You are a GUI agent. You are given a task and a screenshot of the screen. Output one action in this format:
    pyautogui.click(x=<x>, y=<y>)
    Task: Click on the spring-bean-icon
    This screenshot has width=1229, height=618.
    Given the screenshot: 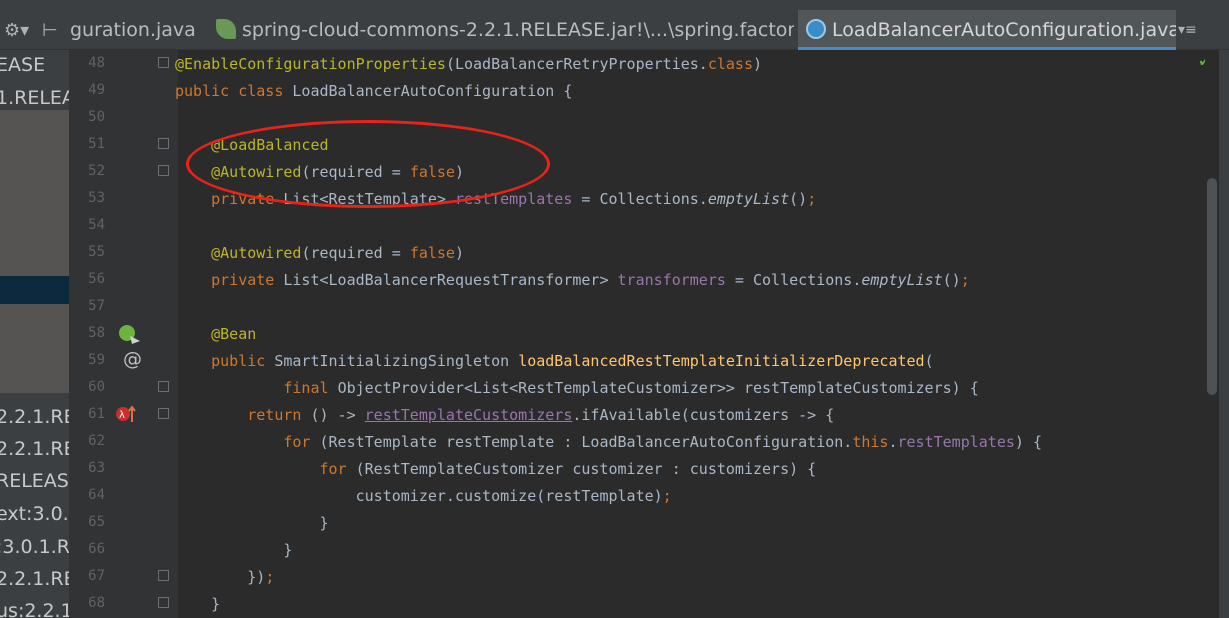 What is the action you would take?
    pyautogui.click(x=130, y=335)
    